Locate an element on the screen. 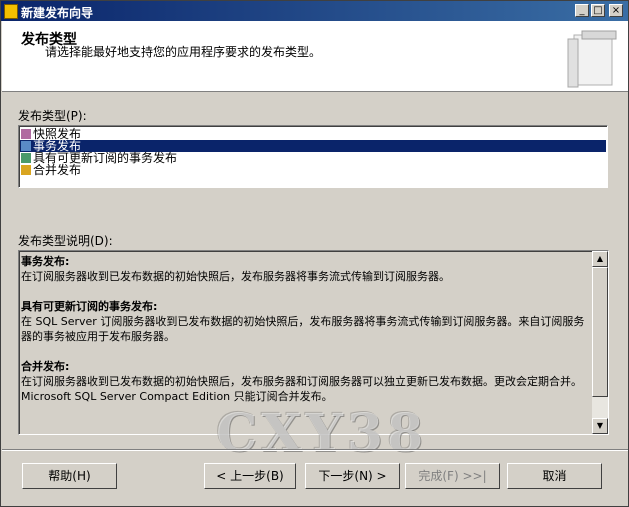 The image size is (629, 507). window-title: 新建发布向导 is located at coordinates (57, 13).